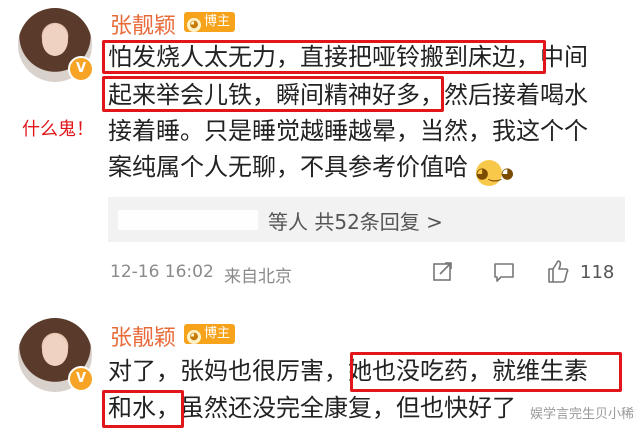 This screenshot has width=640, height=428. Describe the element at coordinates (494, 173) in the screenshot. I see `doge-emoji-icon: ◕‿◕` at that location.